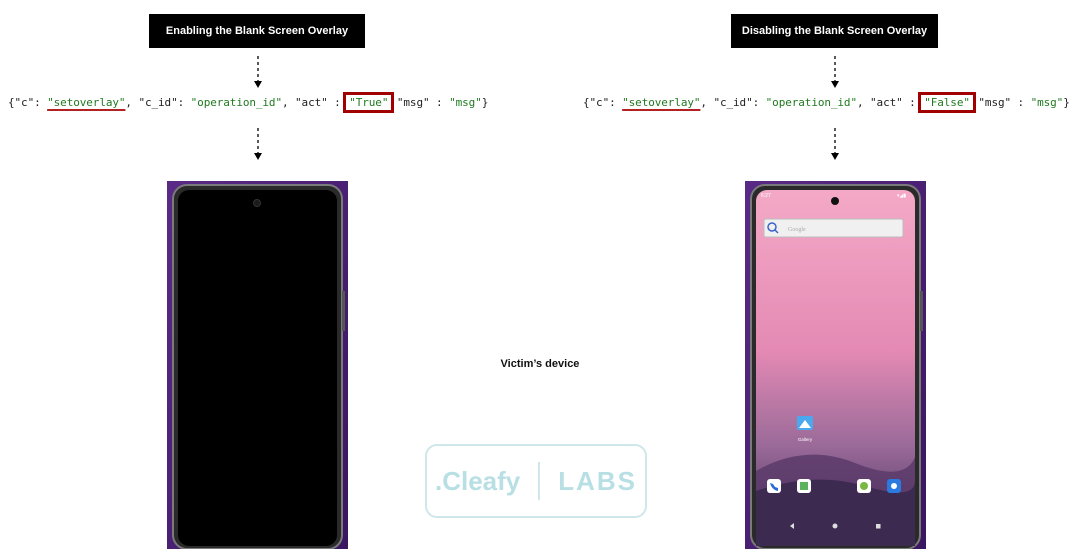 This screenshot has width=1091, height=549. What do you see at coordinates (947, 102) in the screenshot?
I see `act-value-false: "False"` at bounding box center [947, 102].